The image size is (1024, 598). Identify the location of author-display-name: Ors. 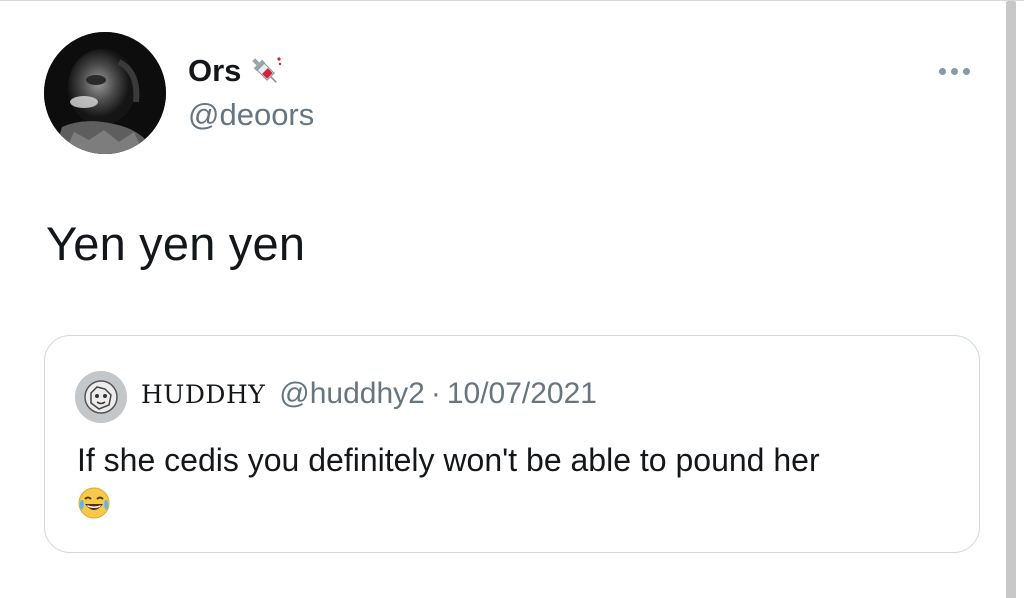
(235, 71).